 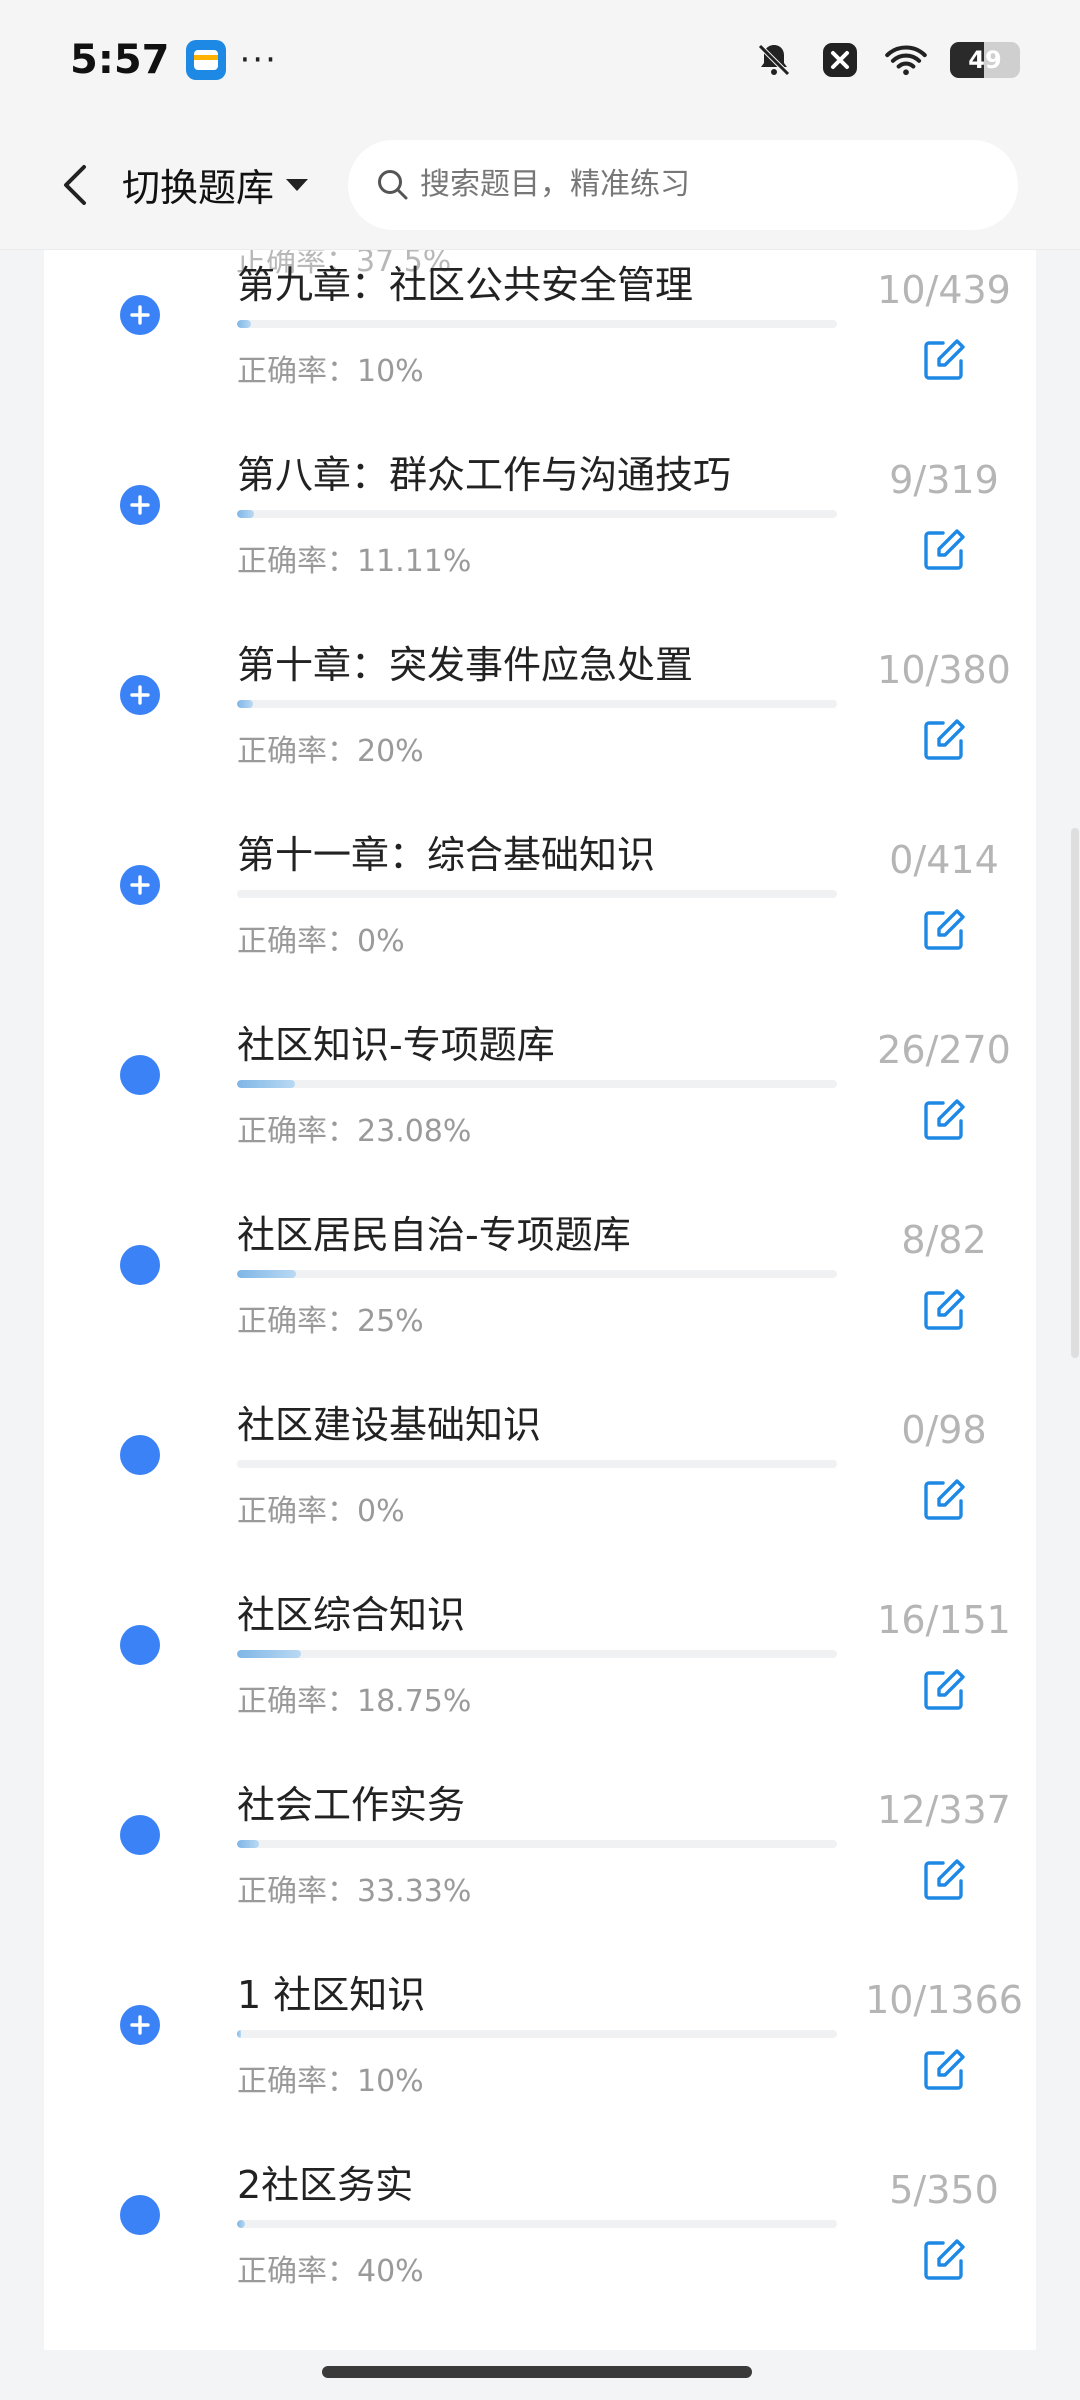 What do you see at coordinates (944, 1810) in the screenshot?
I see `item-count: 12/337` at bounding box center [944, 1810].